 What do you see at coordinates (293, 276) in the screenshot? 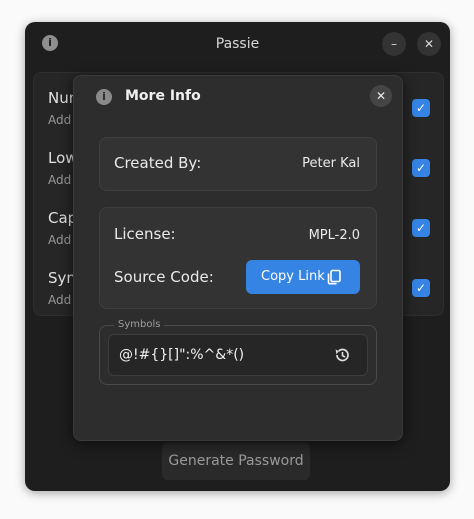
I see `copy-link-label: Copy Link` at bounding box center [293, 276].